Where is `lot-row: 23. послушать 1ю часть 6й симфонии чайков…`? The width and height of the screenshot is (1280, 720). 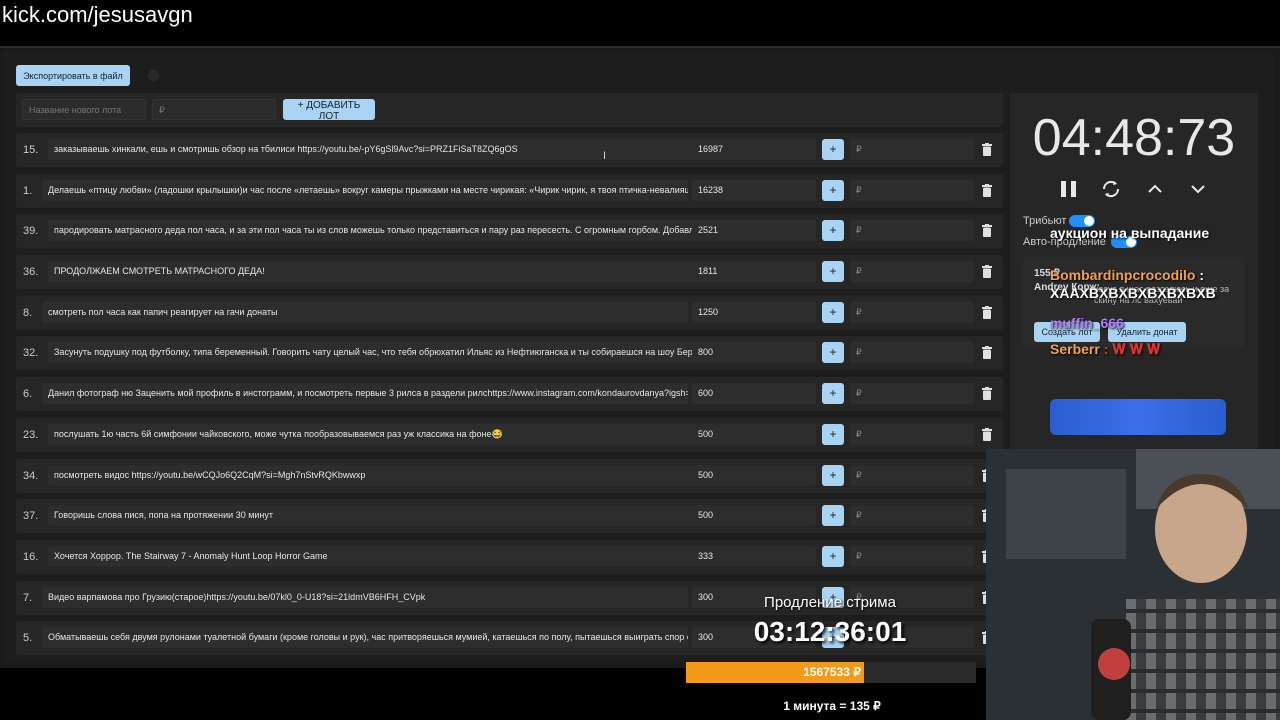 lot-row: 23. послушать 1ю часть 6й симфонии чайков… is located at coordinates (509, 435).